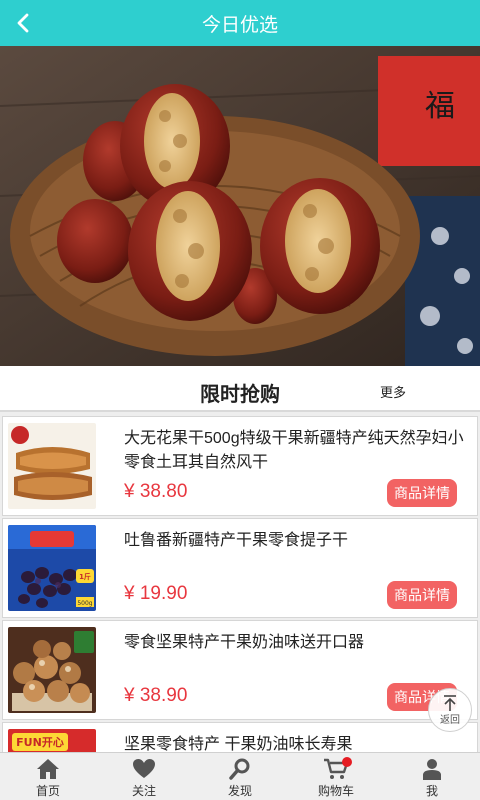 The image size is (480, 800). I want to click on back-to-top-label: 返回, so click(450, 720).